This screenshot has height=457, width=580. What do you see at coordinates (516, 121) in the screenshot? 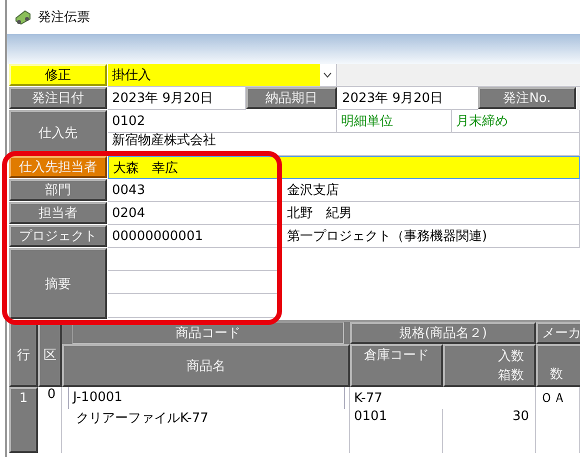
I see `field-value: 月末締め` at bounding box center [516, 121].